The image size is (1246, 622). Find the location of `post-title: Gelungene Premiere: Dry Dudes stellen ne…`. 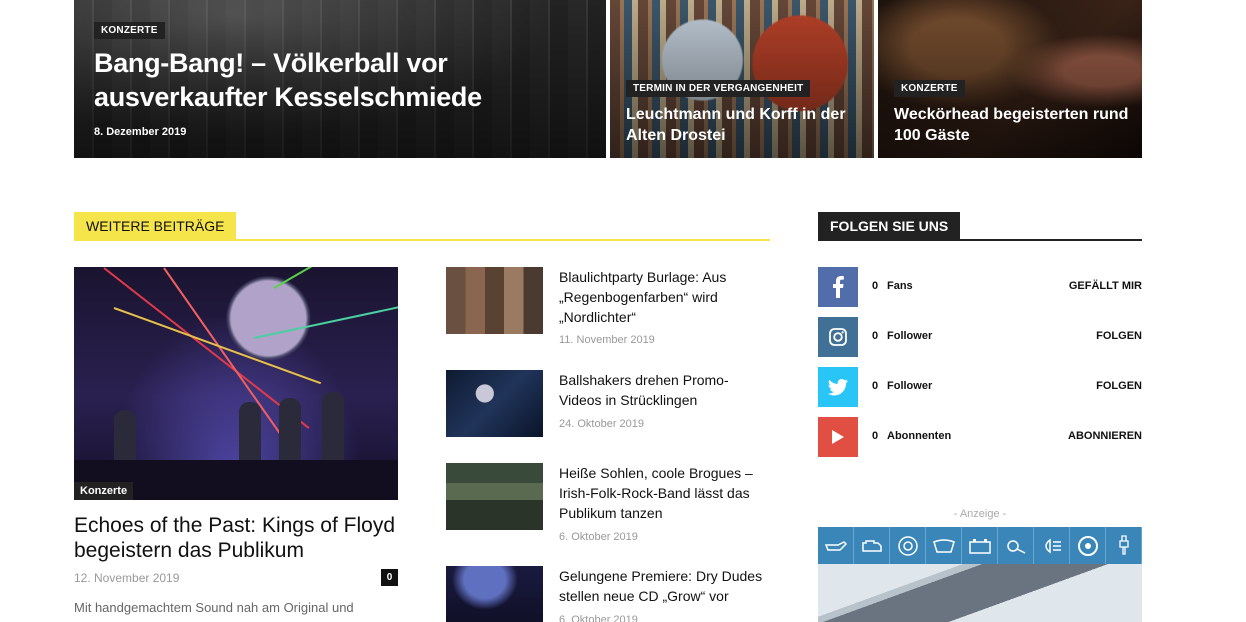

post-title: Gelungene Premiere: Dry Dudes stellen ne… is located at coordinates (661, 586).